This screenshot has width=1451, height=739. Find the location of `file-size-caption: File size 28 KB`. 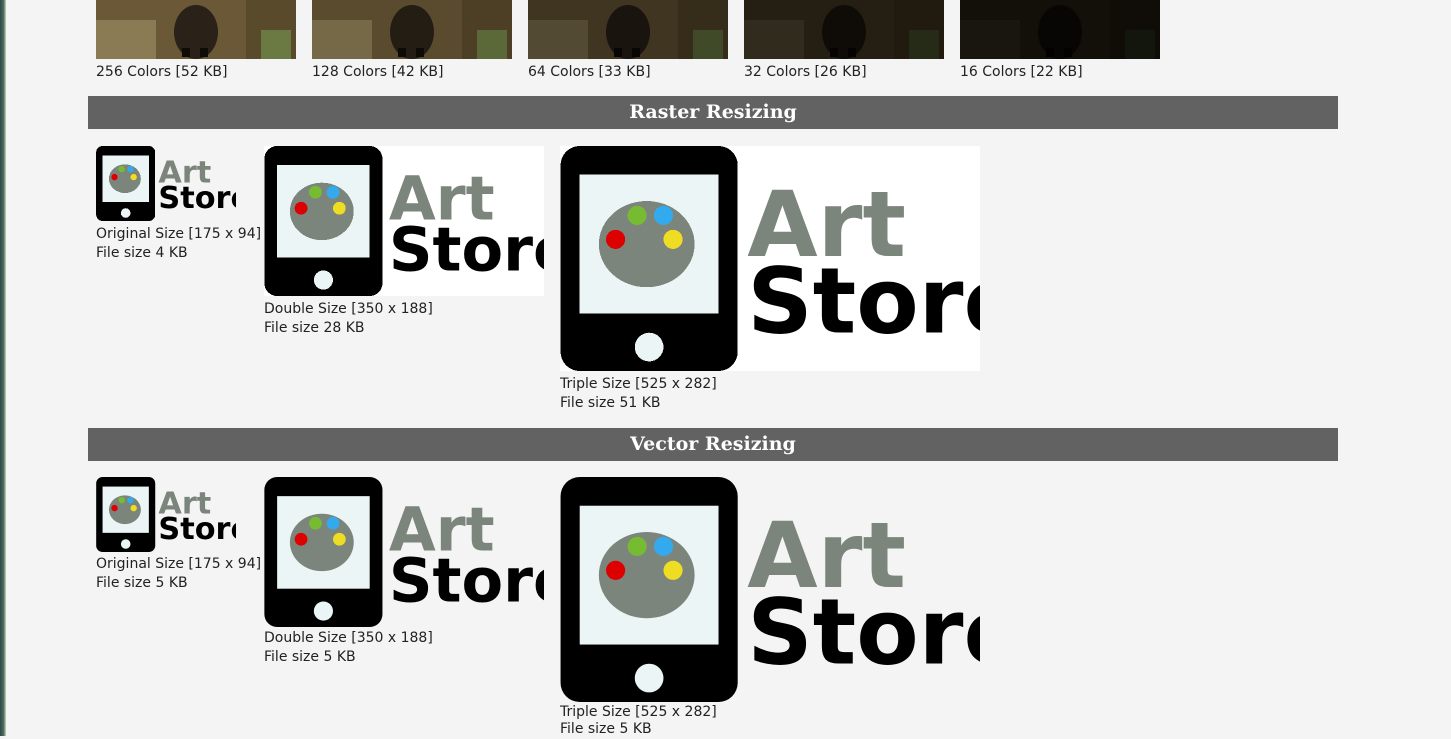

file-size-caption: File size 28 KB is located at coordinates (314, 328).